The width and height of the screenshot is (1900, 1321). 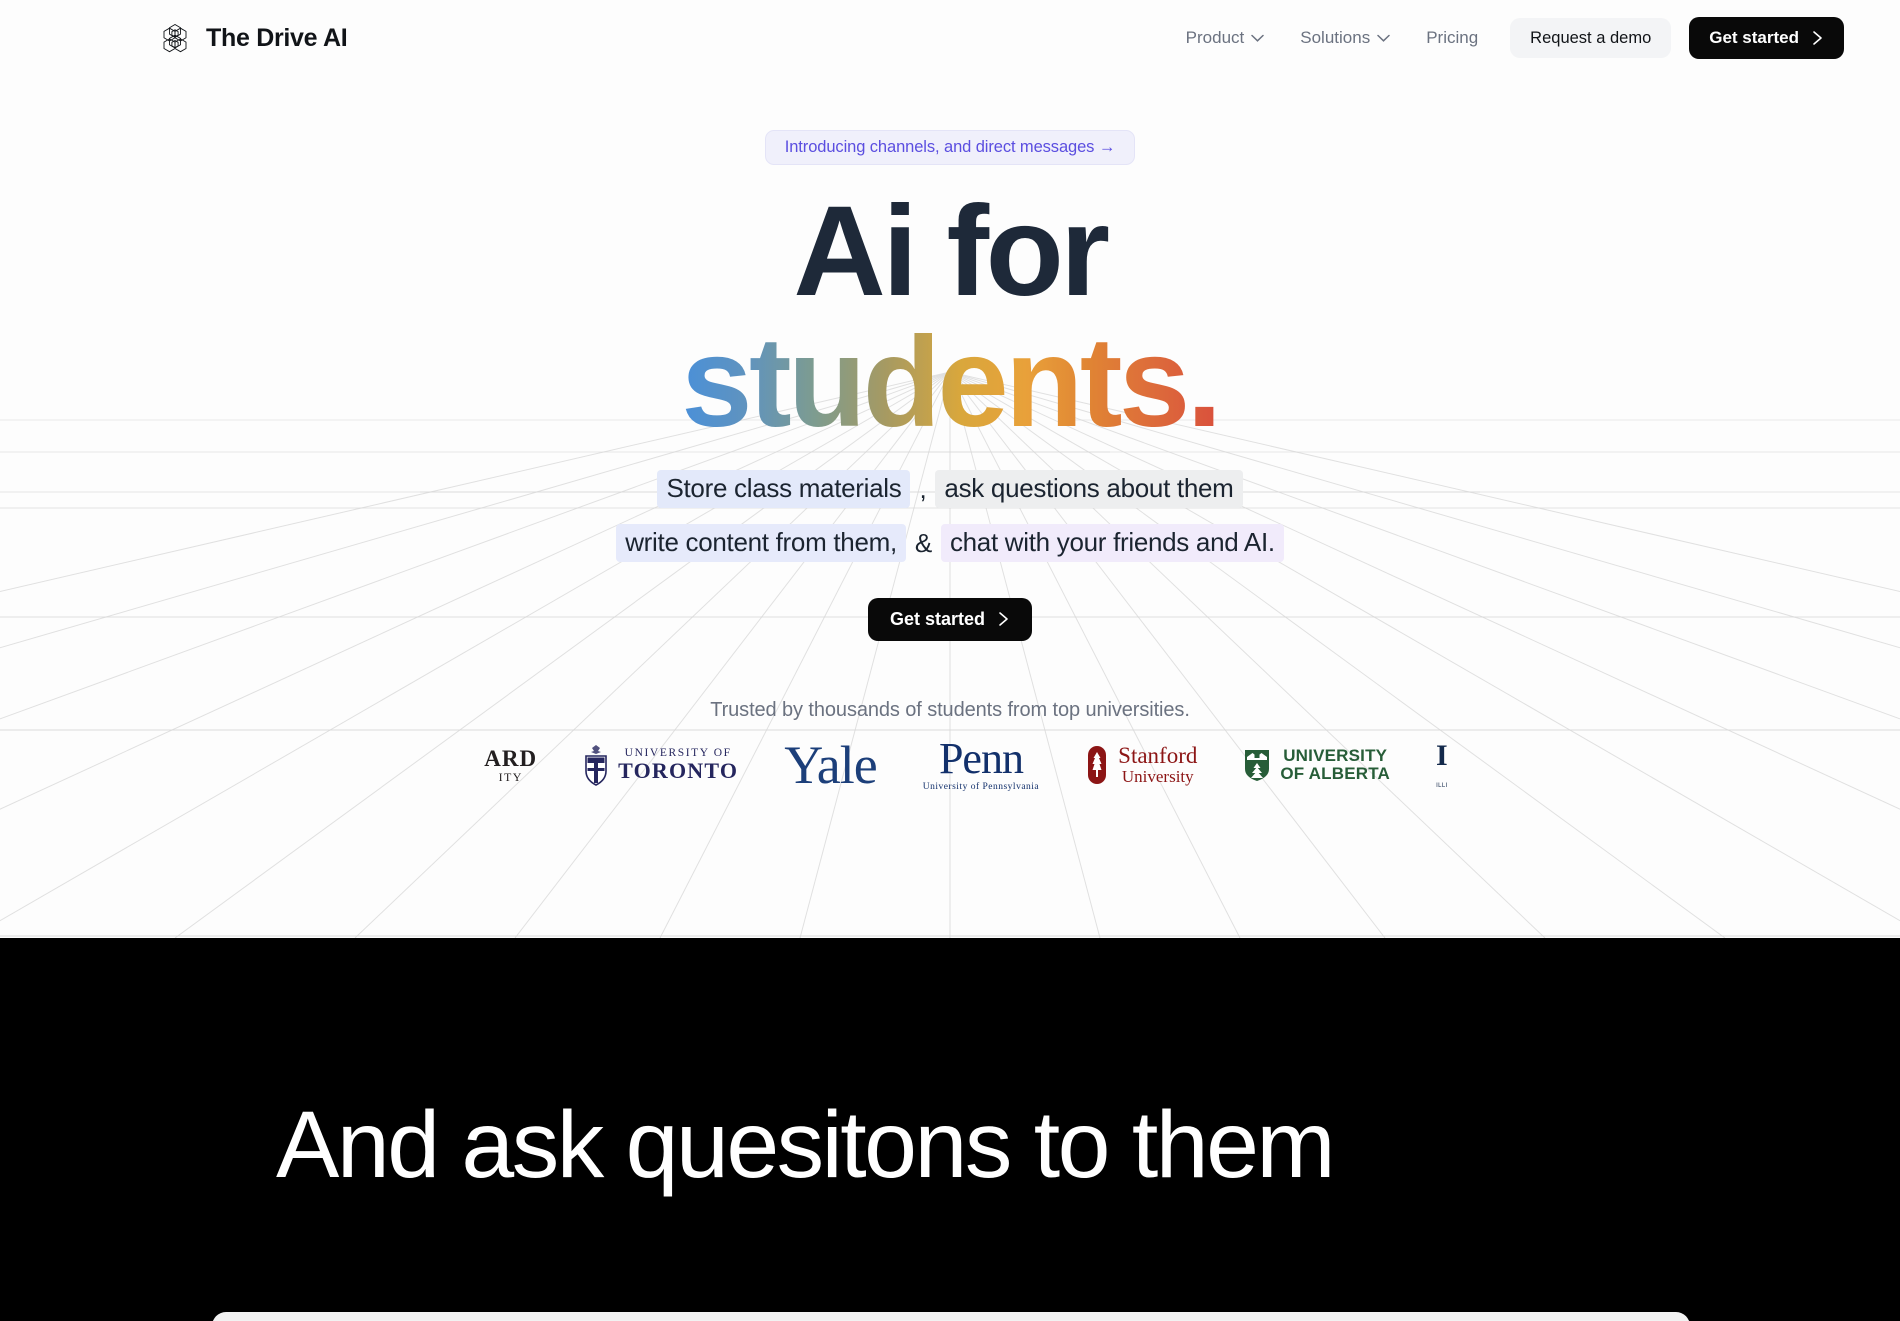 What do you see at coordinates (1591, 38) in the screenshot?
I see `request-demo-button: Request a demo` at bounding box center [1591, 38].